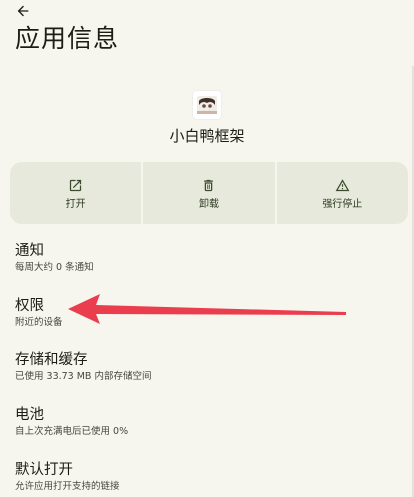 The width and height of the screenshot is (414, 497). What do you see at coordinates (72, 431) in the screenshot?
I see `setting-subtitle: 自上次充满电后已使用 0%` at bounding box center [72, 431].